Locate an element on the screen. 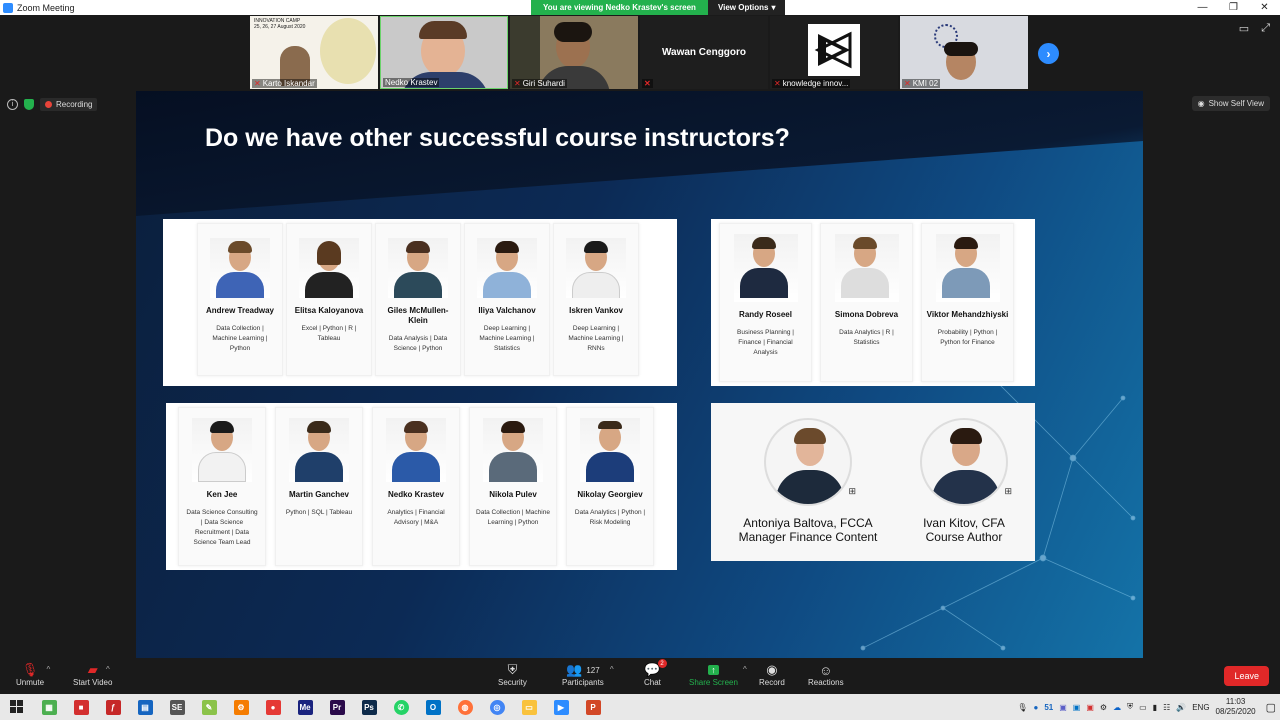  tray-teams-icon: ▣ is located at coordinates (1063, 707).